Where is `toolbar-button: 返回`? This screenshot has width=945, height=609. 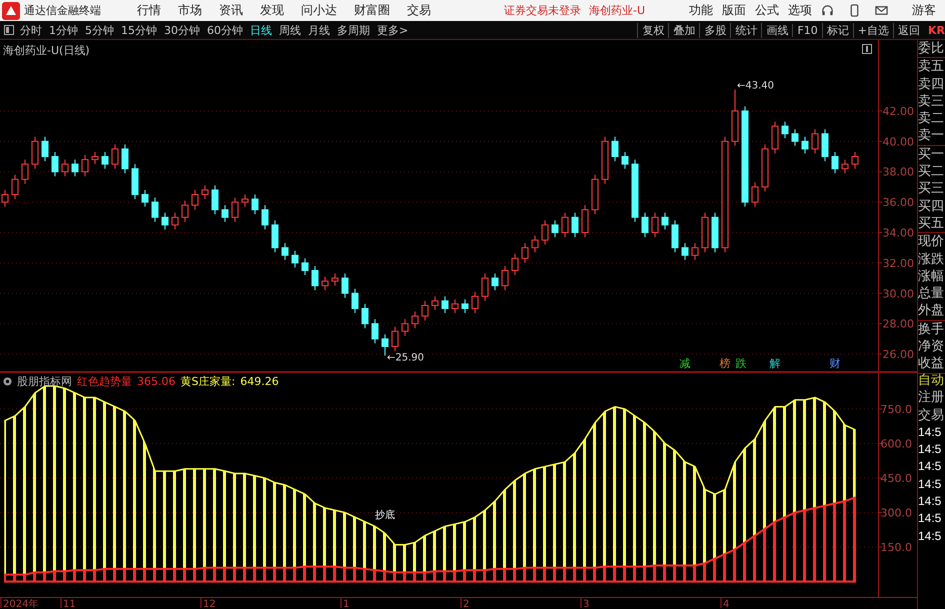 toolbar-button: 返回 is located at coordinates (908, 30).